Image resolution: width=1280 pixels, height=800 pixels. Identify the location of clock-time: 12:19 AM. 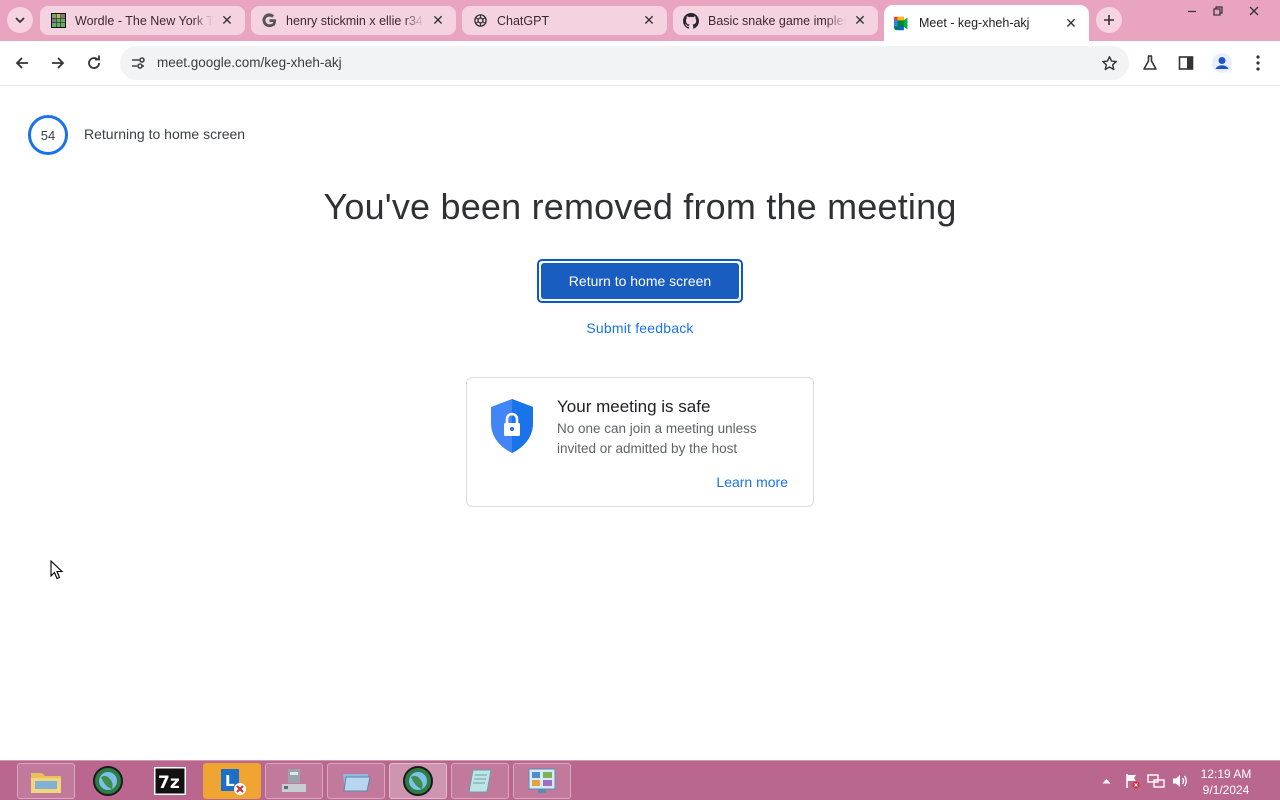
(1226, 774).